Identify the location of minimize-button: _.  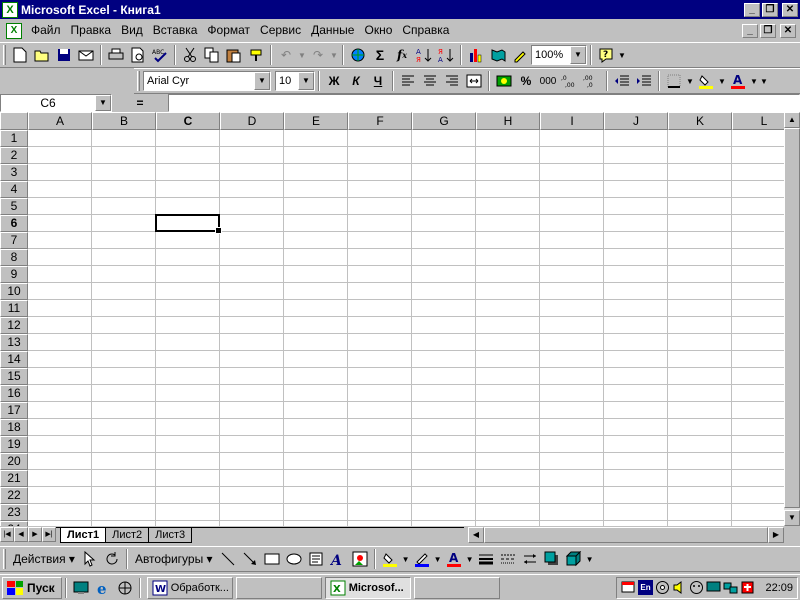
(752, 9).